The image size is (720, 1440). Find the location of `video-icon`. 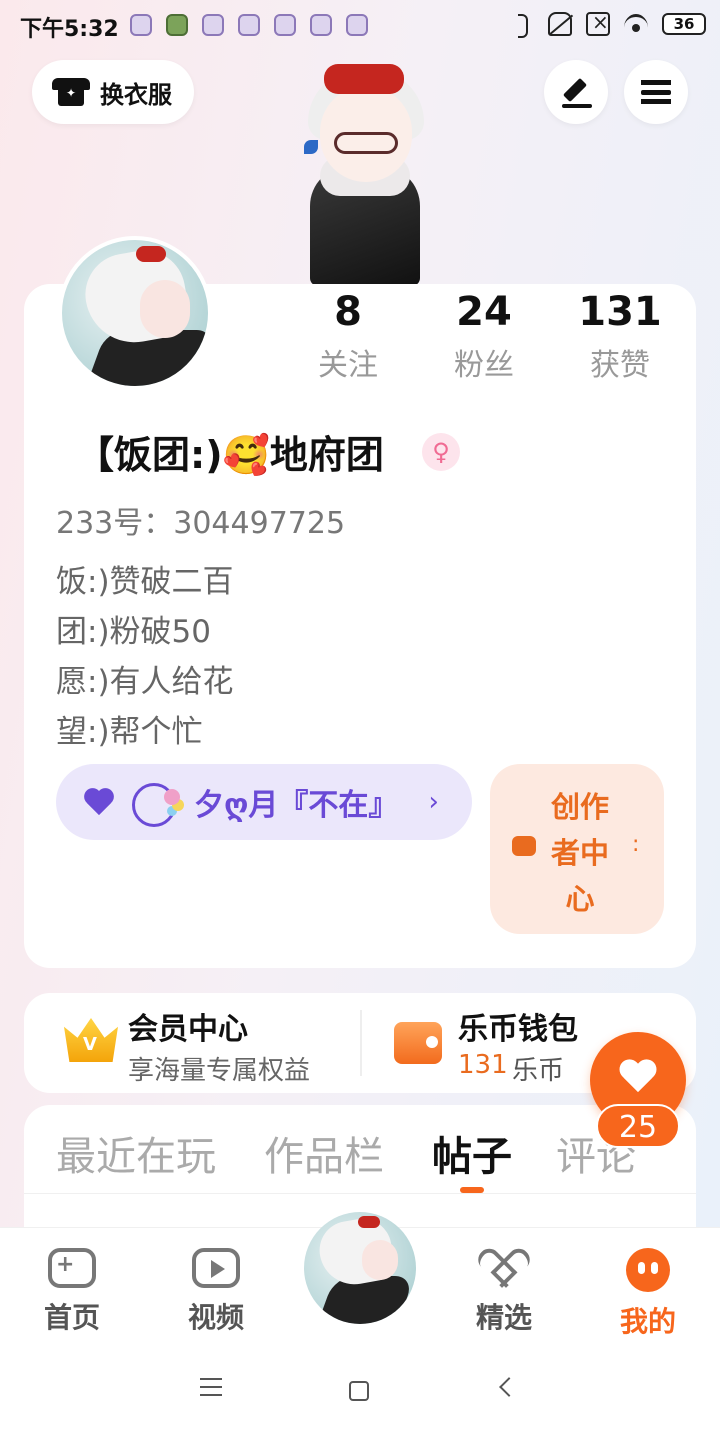

video-icon is located at coordinates (216, 1268).